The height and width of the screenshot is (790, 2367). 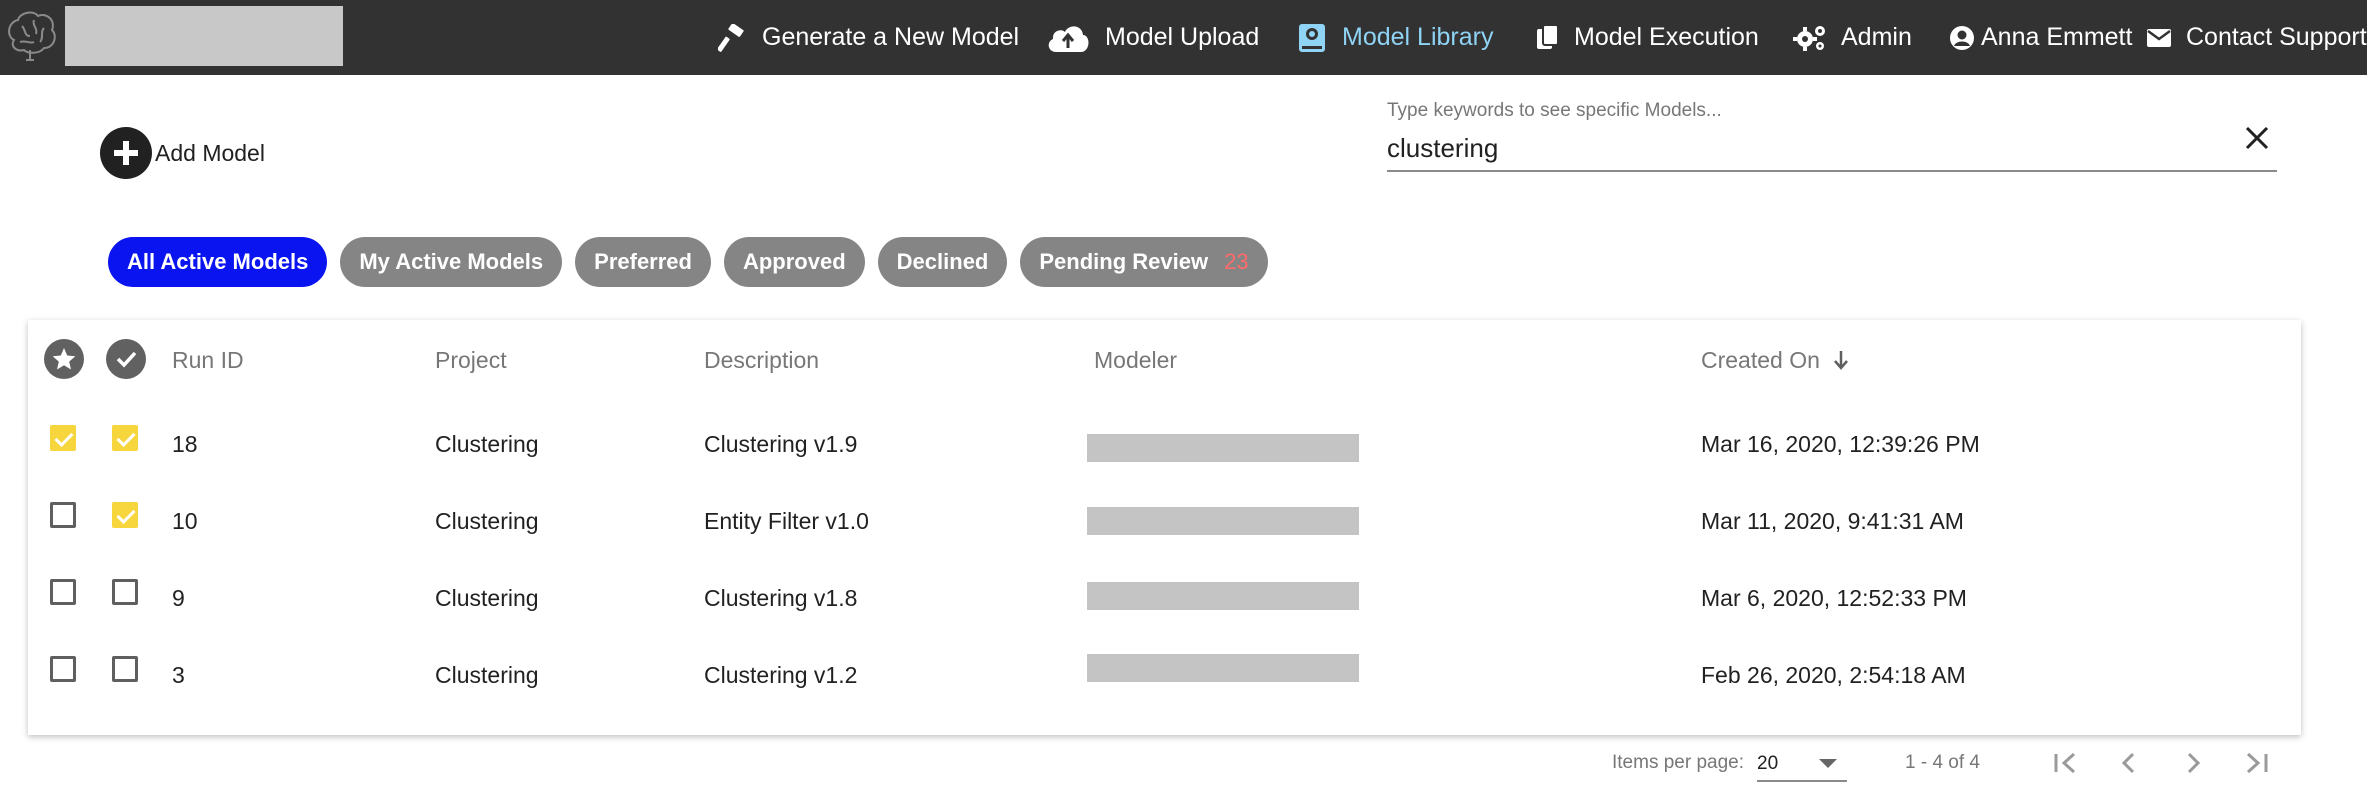 I want to click on cell-created-on: Mar 6, 2020, 12:52:33 PM, so click(x=1834, y=598).